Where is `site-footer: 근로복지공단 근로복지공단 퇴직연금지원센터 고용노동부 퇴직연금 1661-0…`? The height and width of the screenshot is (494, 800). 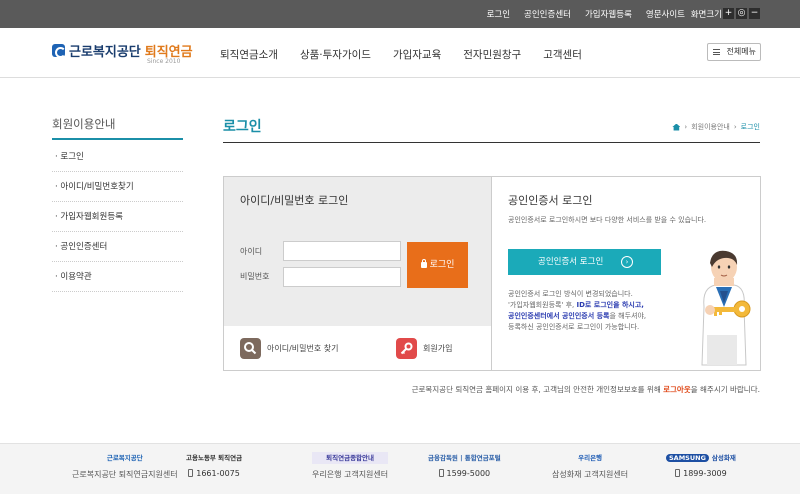 site-footer: 근로복지공단 근로복지공단 퇴직연금지원센터 고용노동부 퇴직연금 1661-0… is located at coordinates (400, 468).